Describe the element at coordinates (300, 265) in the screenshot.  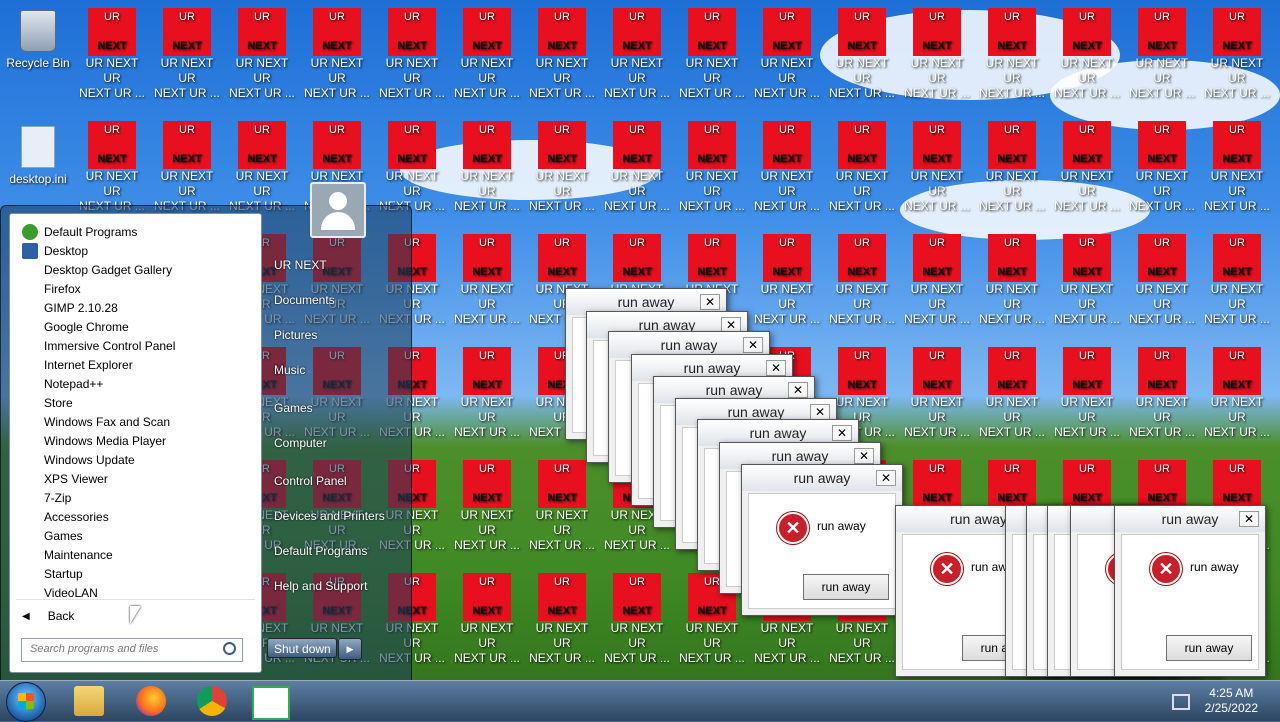
I see `start-link: UR NEXT` at that location.